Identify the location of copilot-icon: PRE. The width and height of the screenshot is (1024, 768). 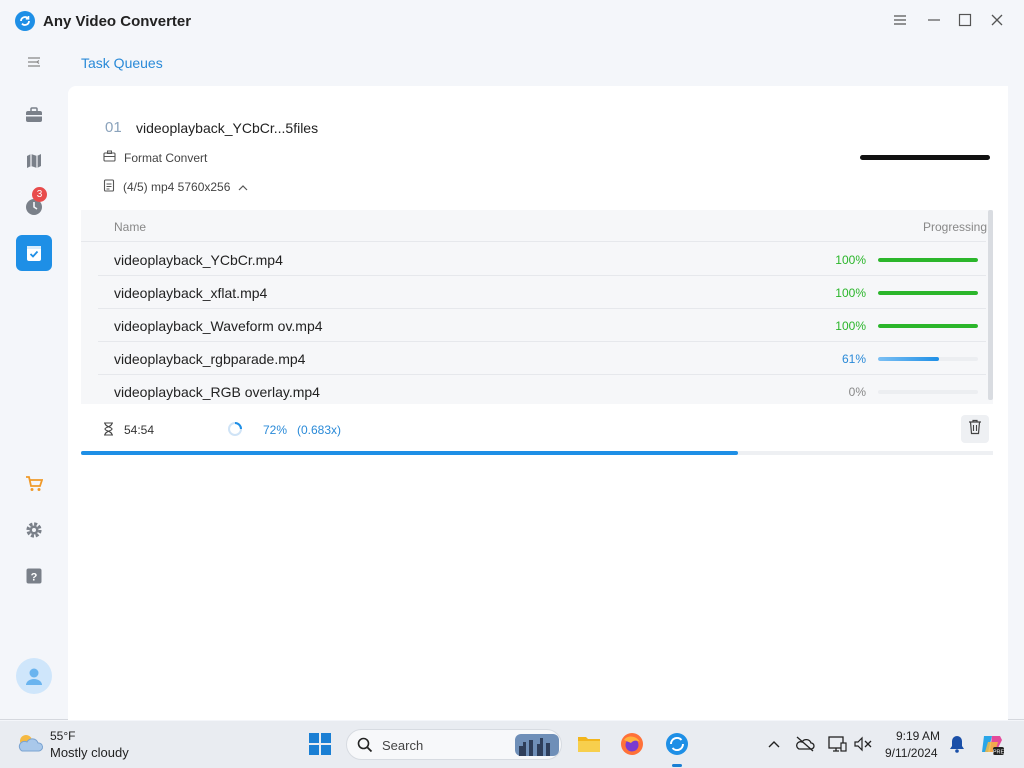
(992, 744).